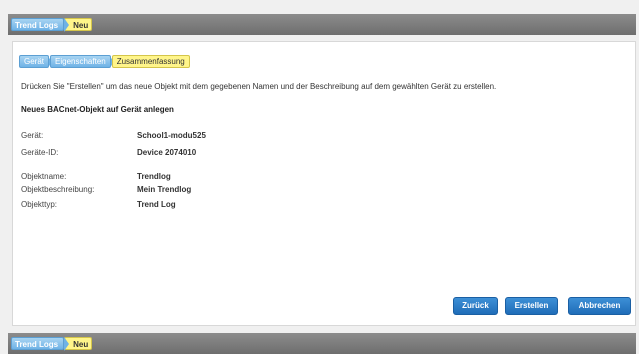  What do you see at coordinates (96, 176) in the screenshot?
I see `object-name-row: Objektname: Trendlog` at bounding box center [96, 176].